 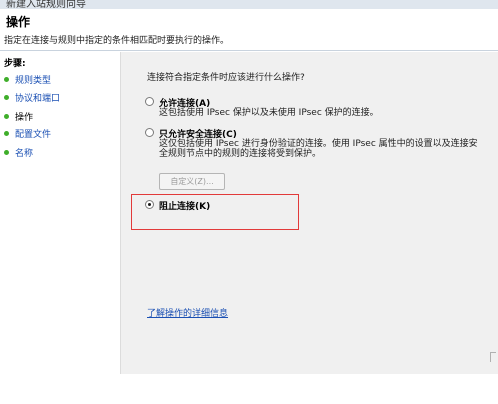 I want to click on step-protocol-ports: 协议和端口, so click(x=32, y=97).